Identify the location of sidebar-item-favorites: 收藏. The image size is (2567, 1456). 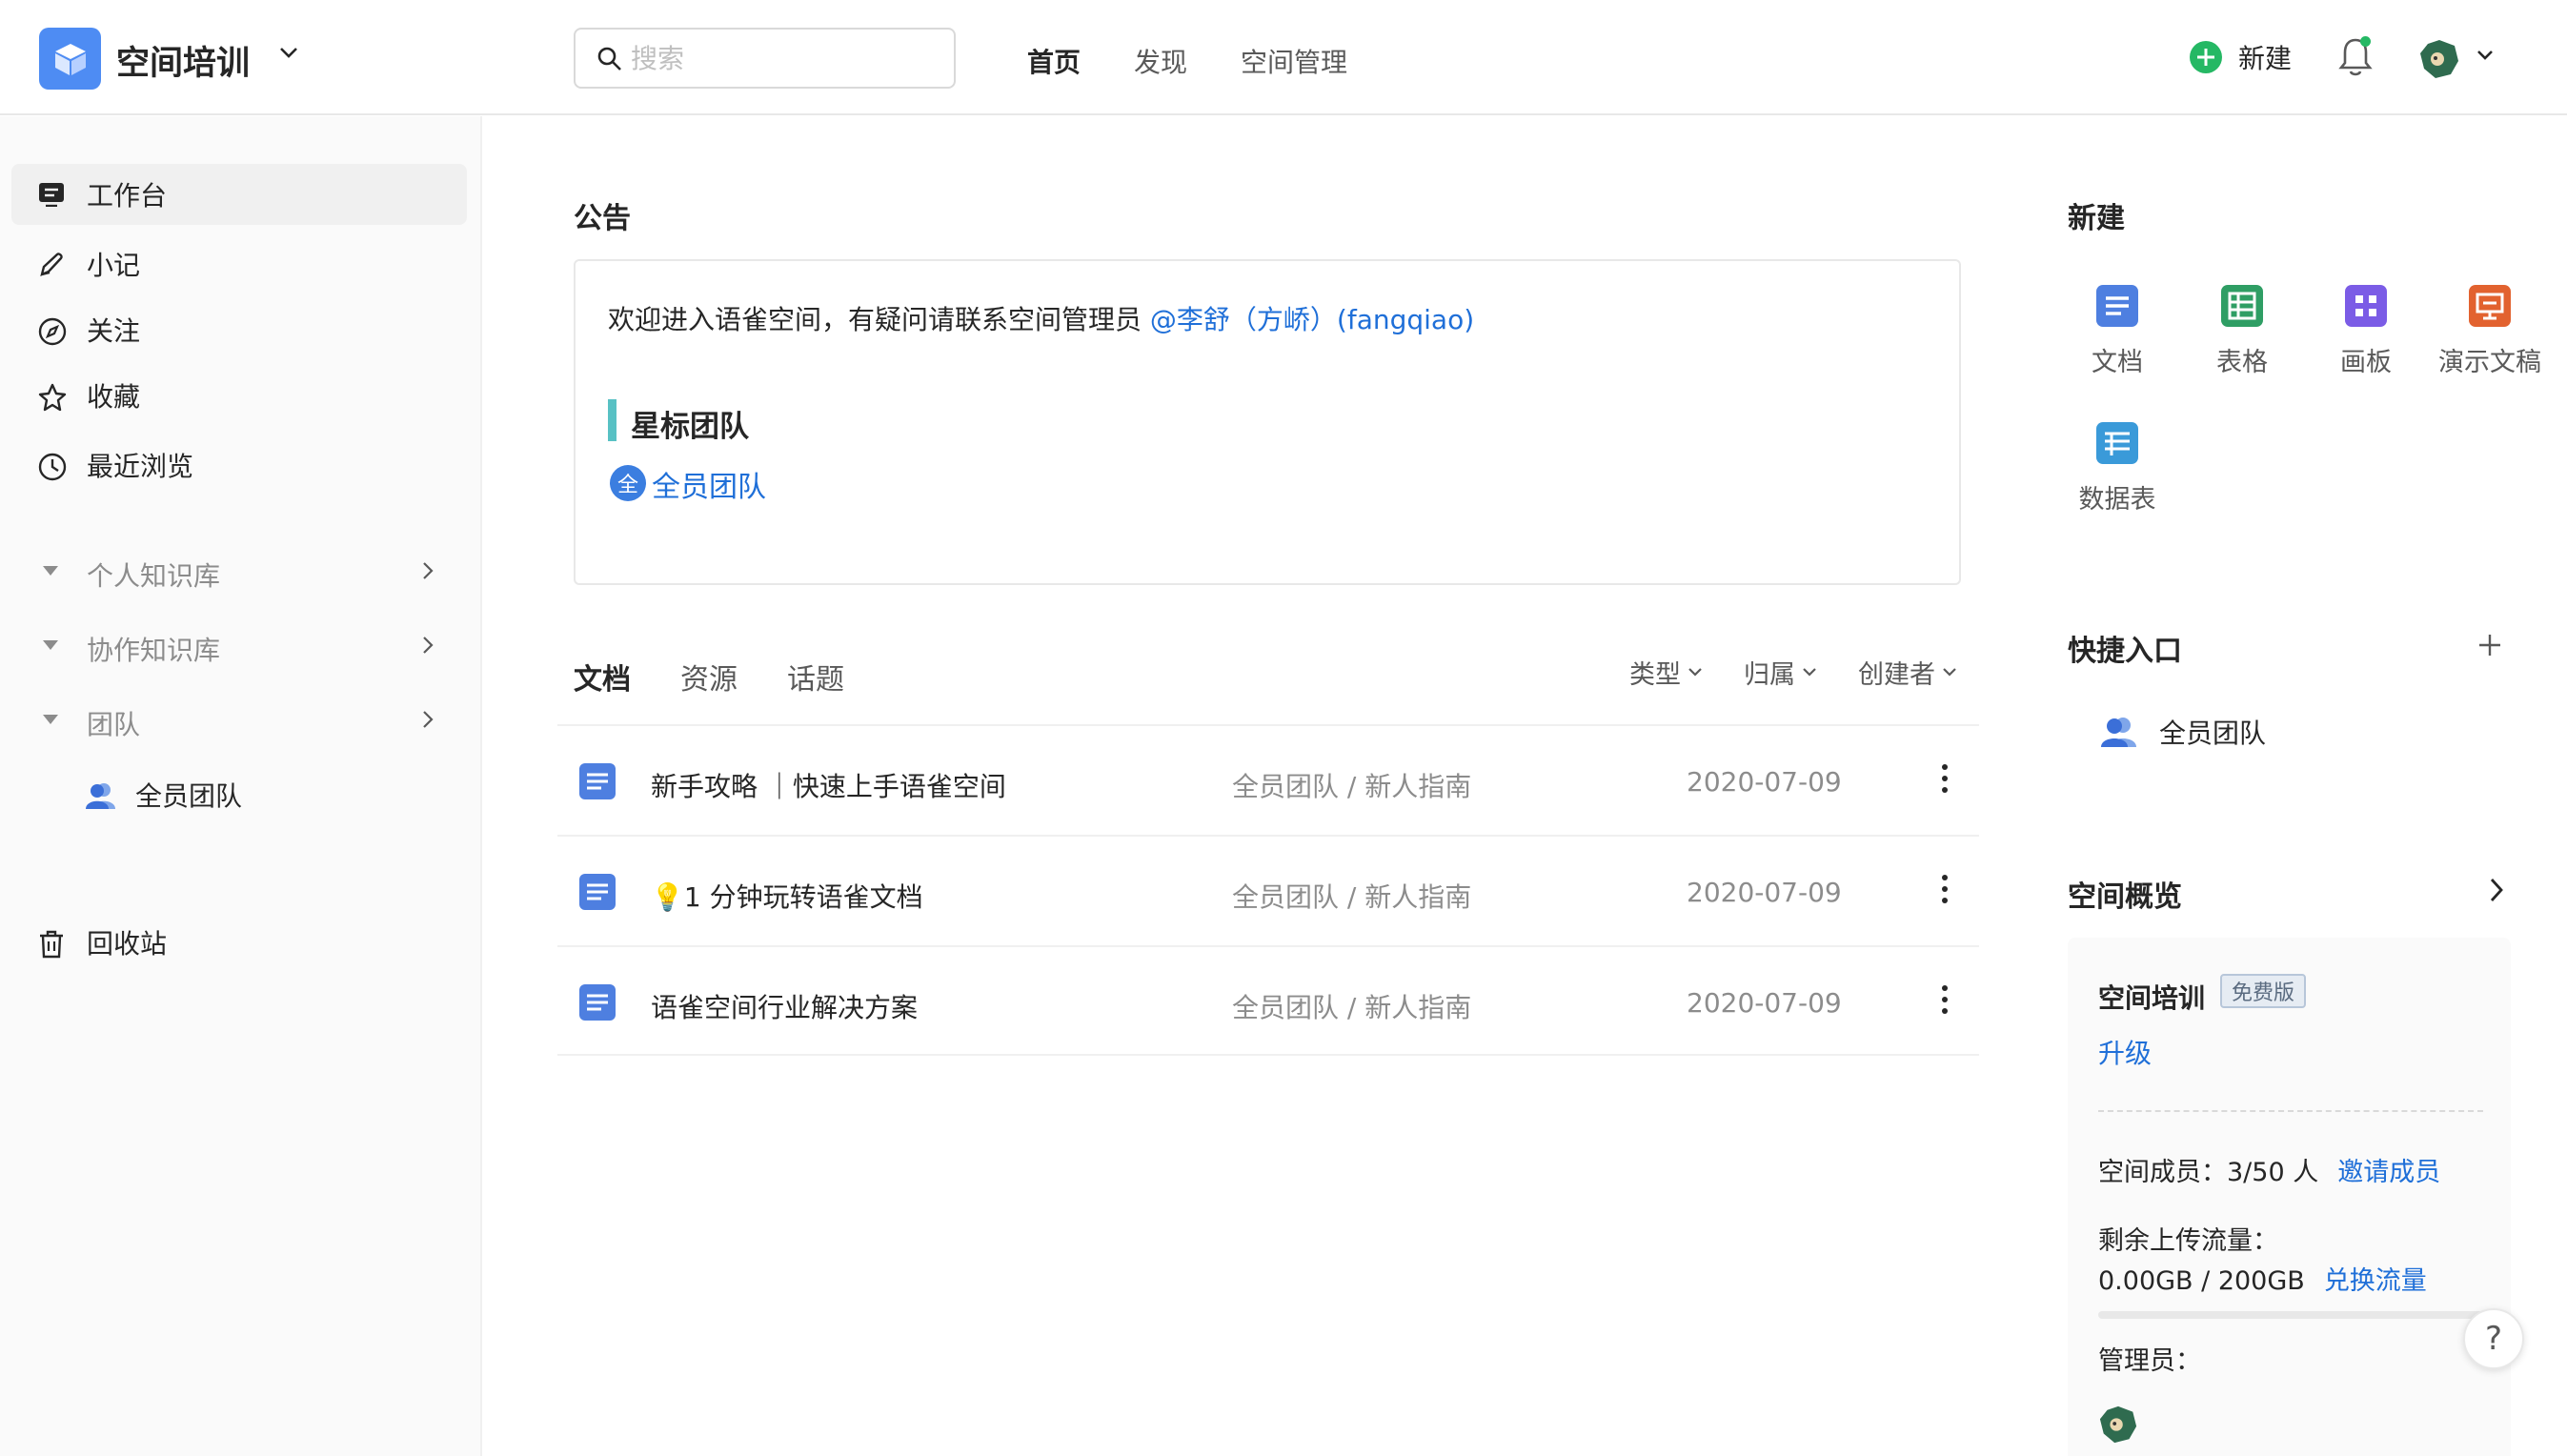
(239, 395).